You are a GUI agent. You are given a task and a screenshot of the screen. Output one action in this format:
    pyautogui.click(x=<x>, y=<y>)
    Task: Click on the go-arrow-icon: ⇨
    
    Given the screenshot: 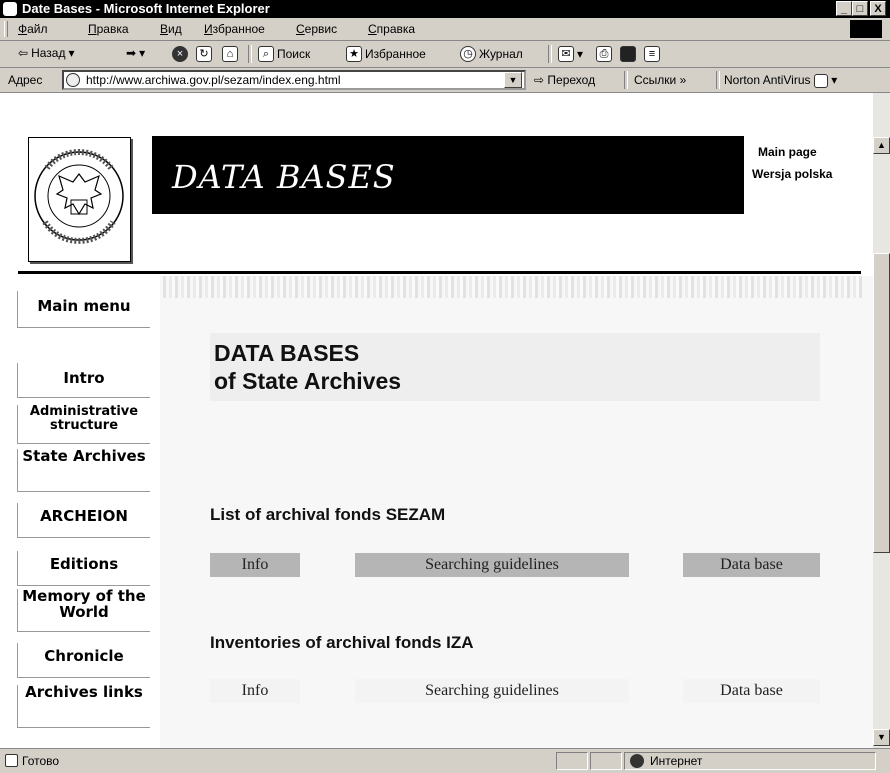 What is the action you would take?
    pyautogui.click(x=539, y=80)
    